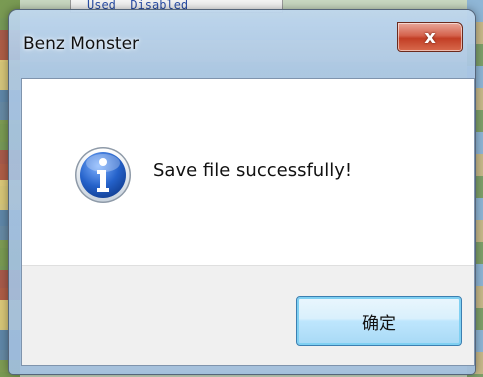 This screenshot has height=377, width=483. I want to click on dialog-message: Save file successfully!, so click(253, 170).